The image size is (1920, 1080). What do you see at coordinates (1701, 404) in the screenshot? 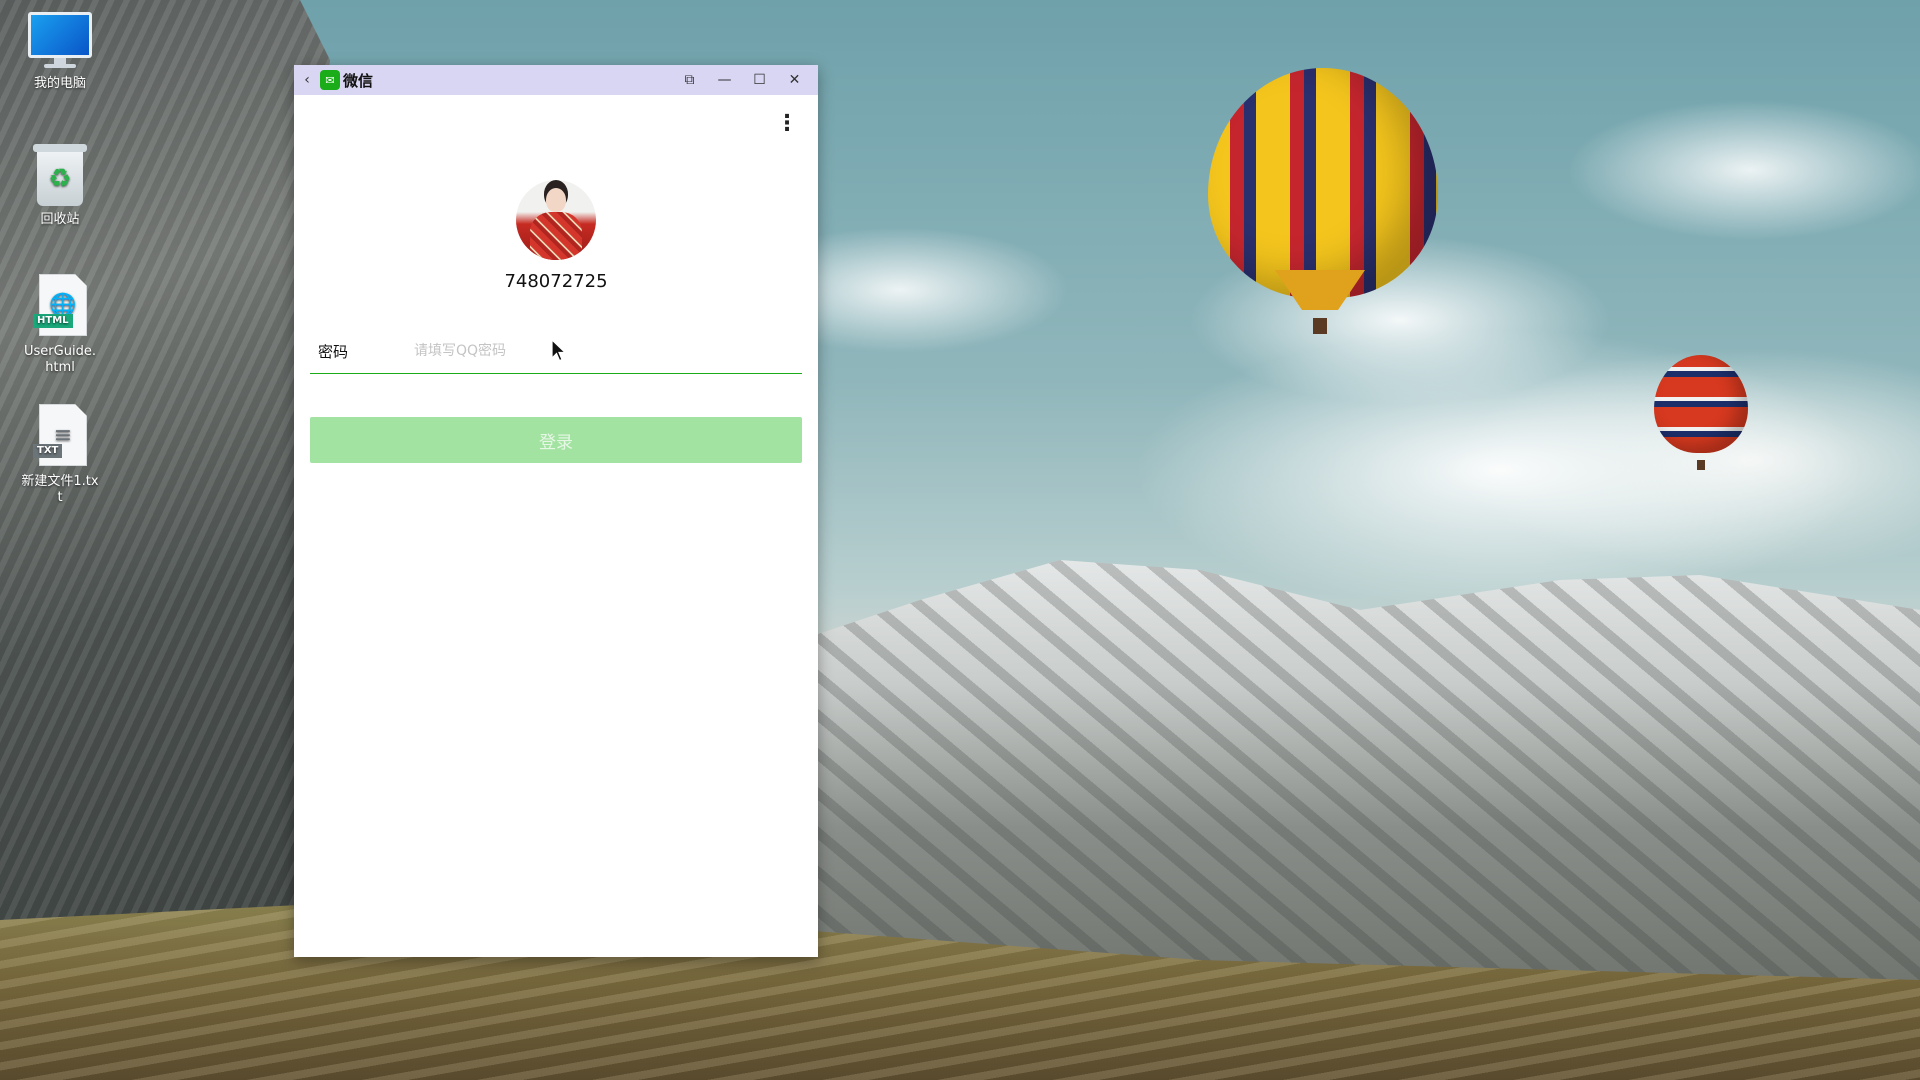
I see `wallpaper-balloon-small` at bounding box center [1701, 404].